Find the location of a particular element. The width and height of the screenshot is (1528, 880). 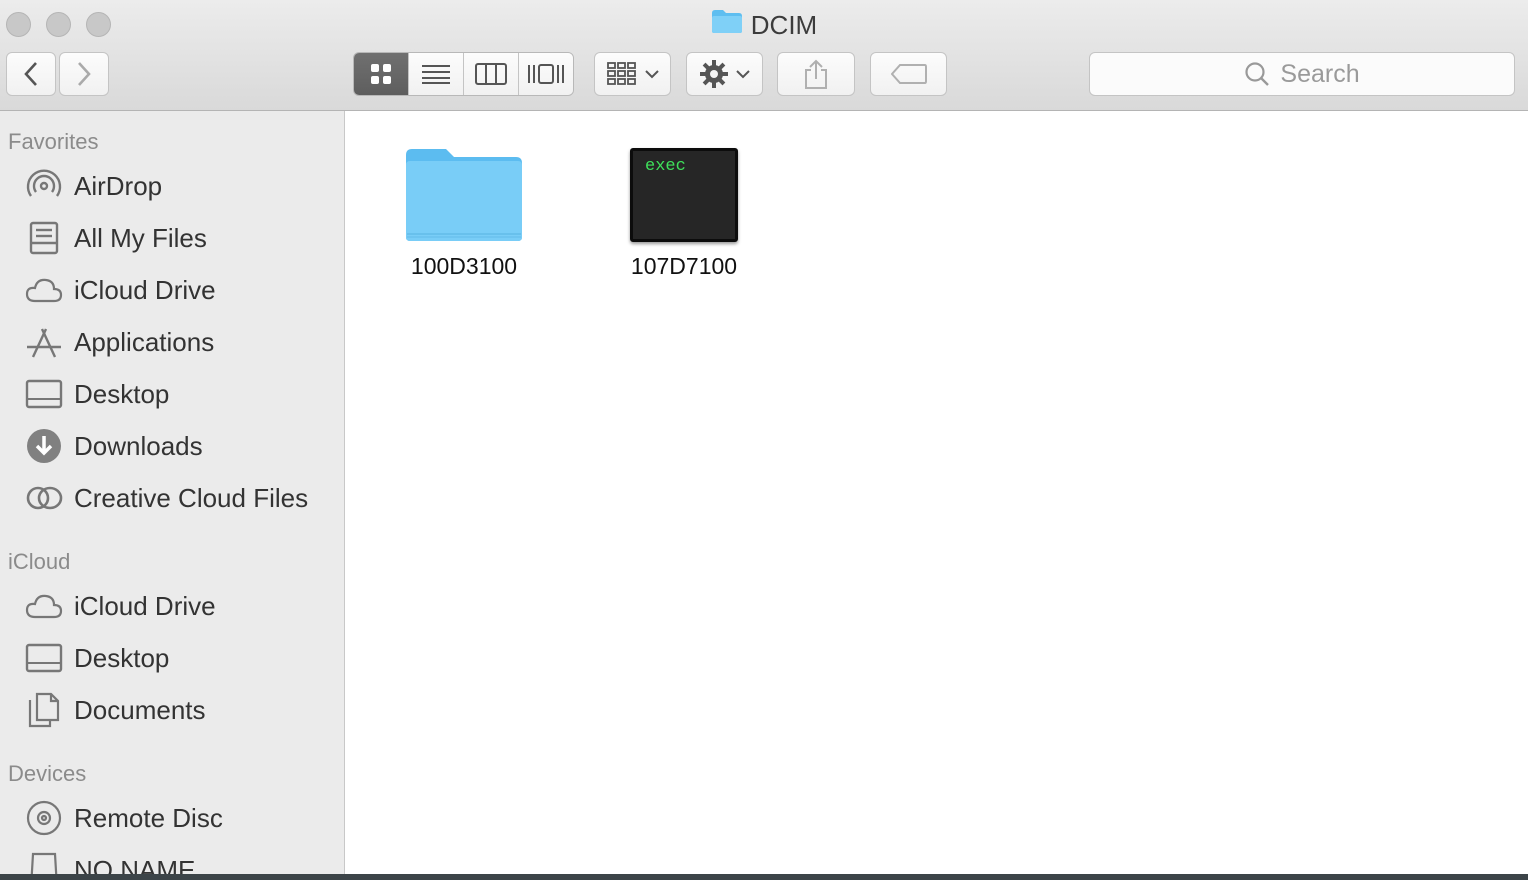

sidebar-item-all-my-files: All My Files is located at coordinates (179, 238).